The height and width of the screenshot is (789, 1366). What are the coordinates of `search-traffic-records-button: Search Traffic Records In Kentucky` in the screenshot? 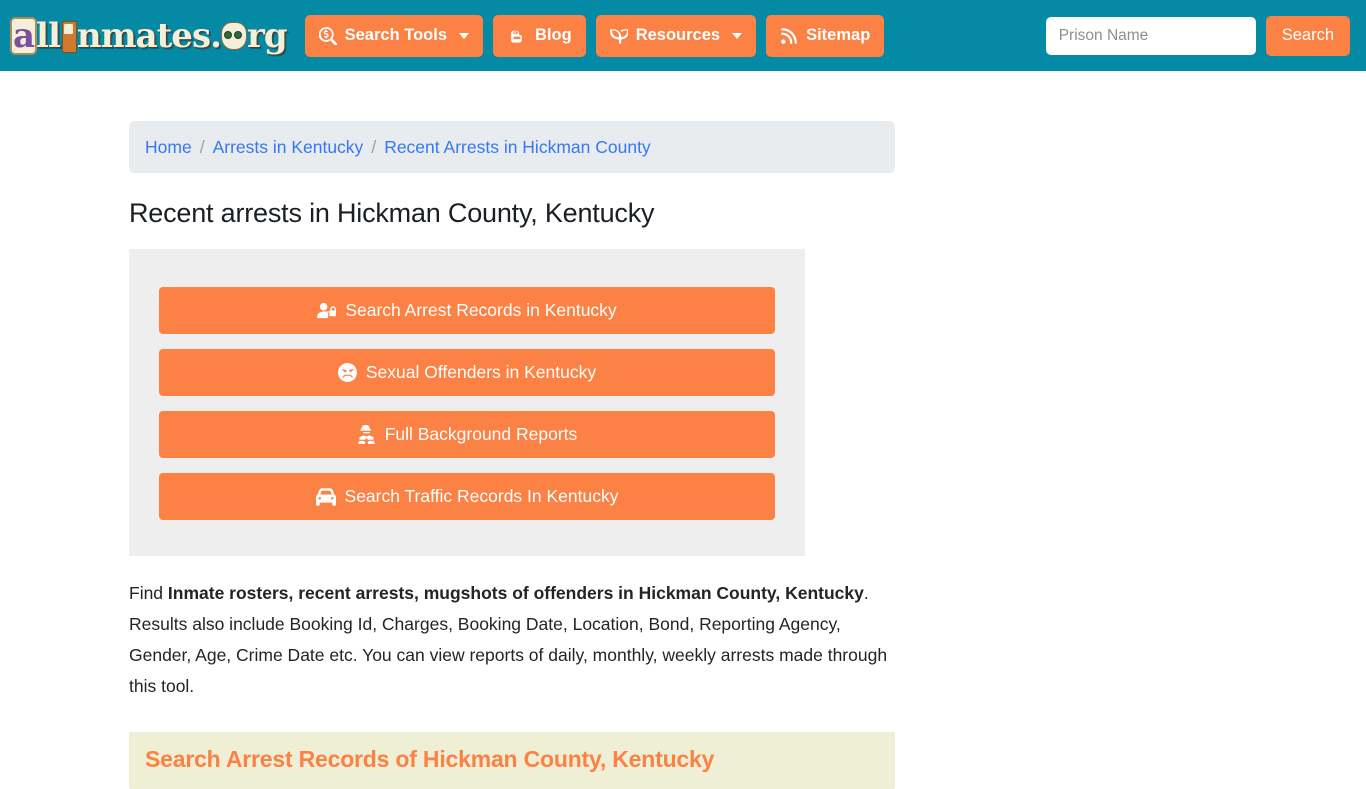 It's located at (467, 496).